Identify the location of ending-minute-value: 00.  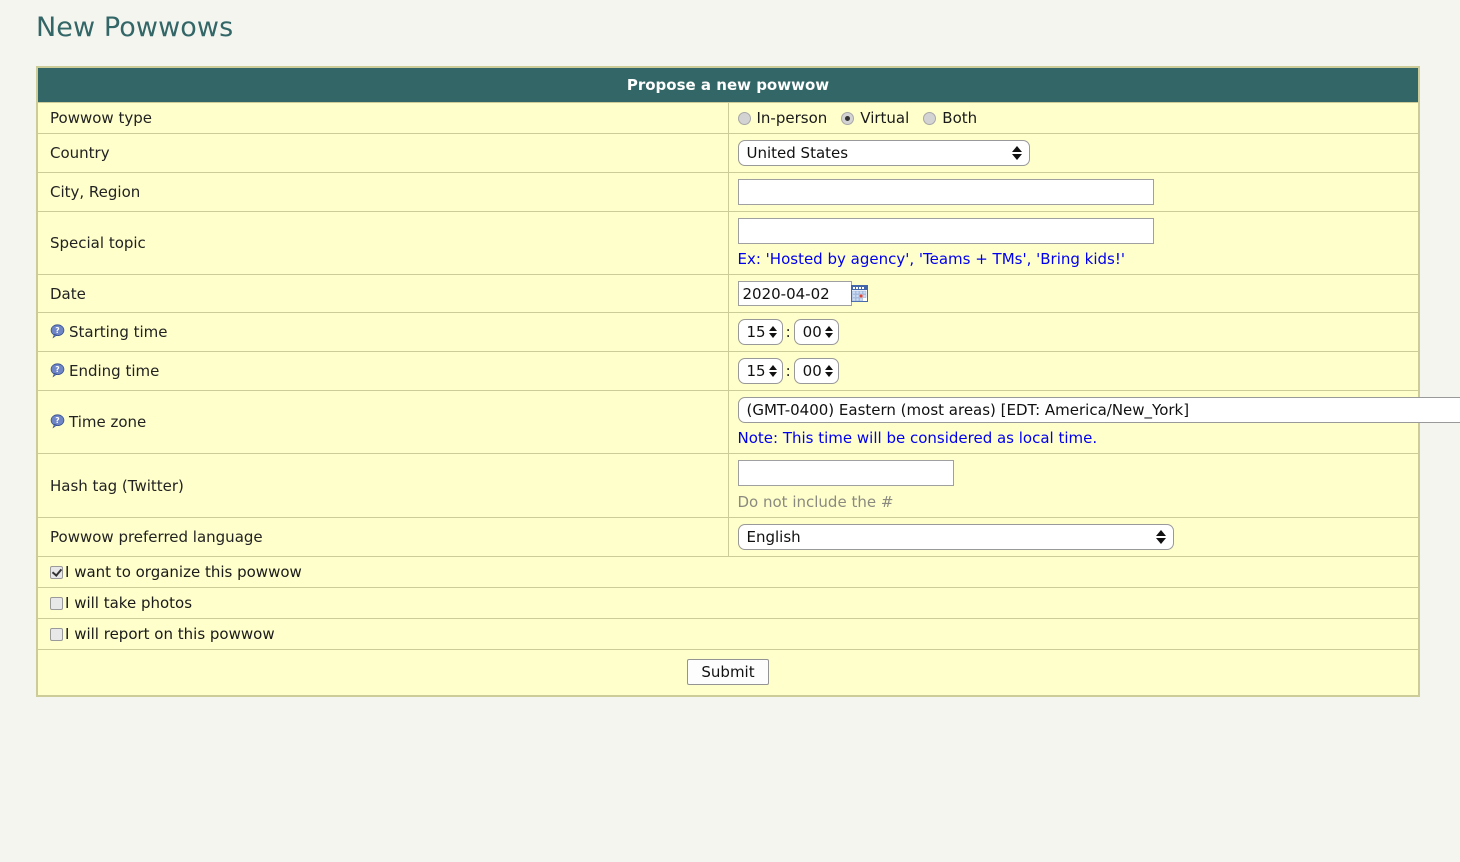
(812, 371).